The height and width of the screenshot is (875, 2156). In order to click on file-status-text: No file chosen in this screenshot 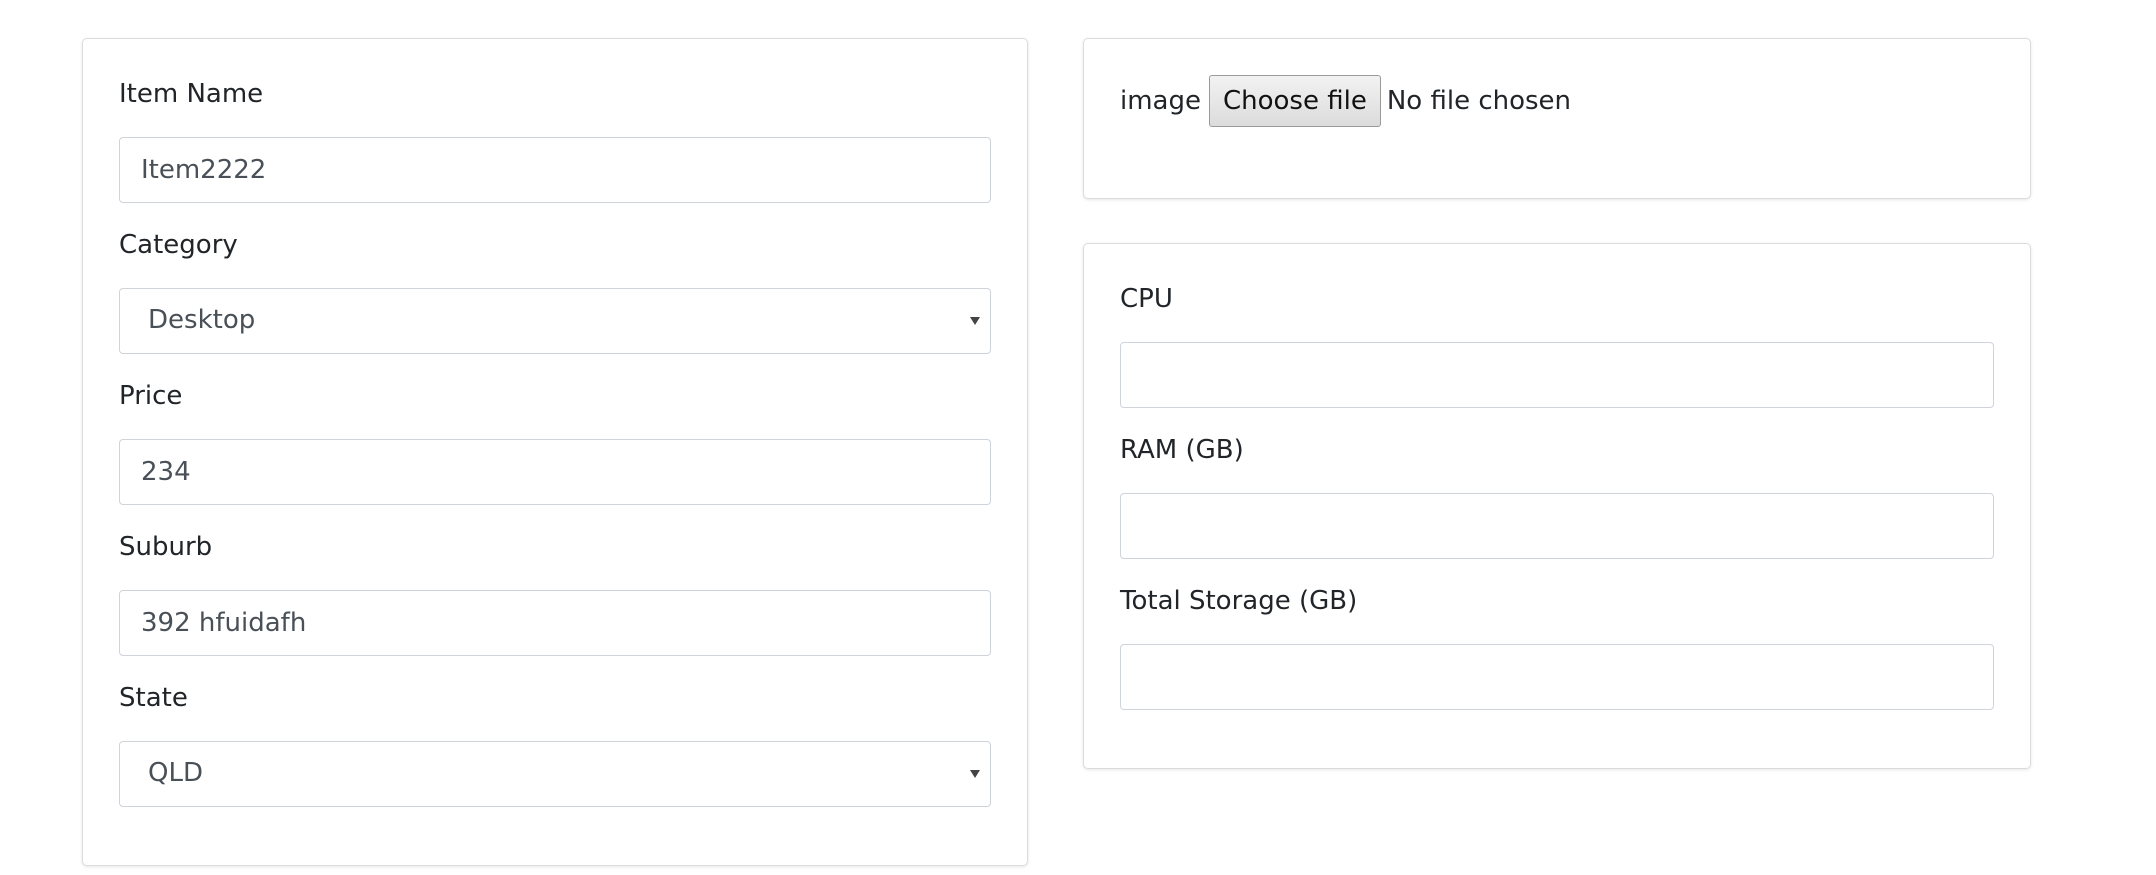, I will do `click(1479, 101)`.